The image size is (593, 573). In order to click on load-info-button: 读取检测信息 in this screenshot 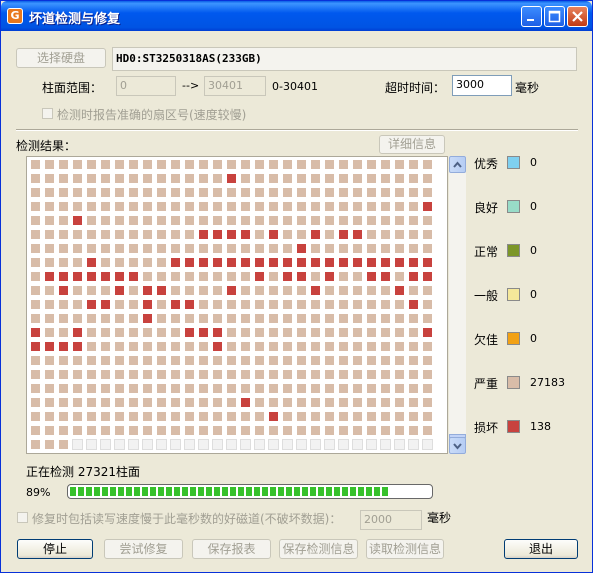, I will do `click(405, 549)`.